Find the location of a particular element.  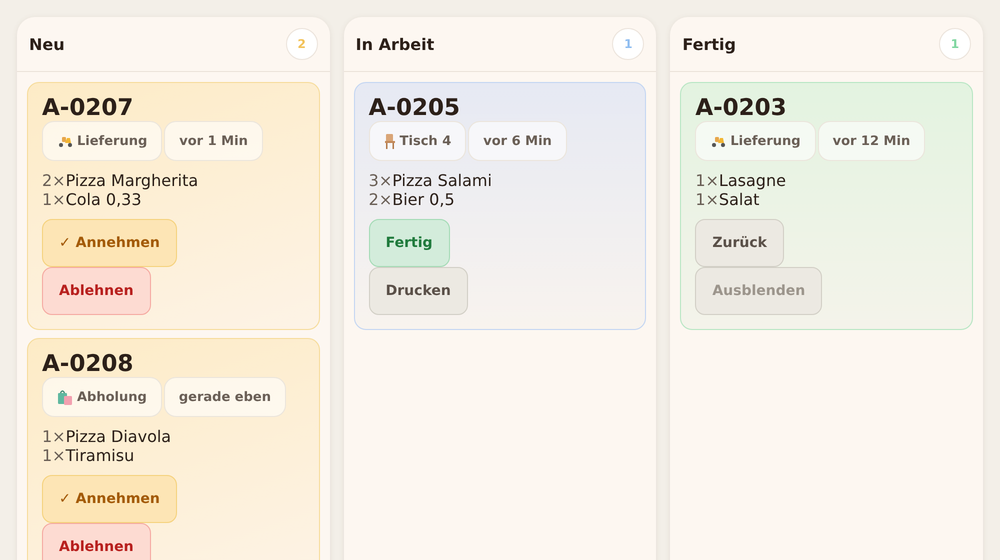

column-title: In Arbeit is located at coordinates (395, 44).